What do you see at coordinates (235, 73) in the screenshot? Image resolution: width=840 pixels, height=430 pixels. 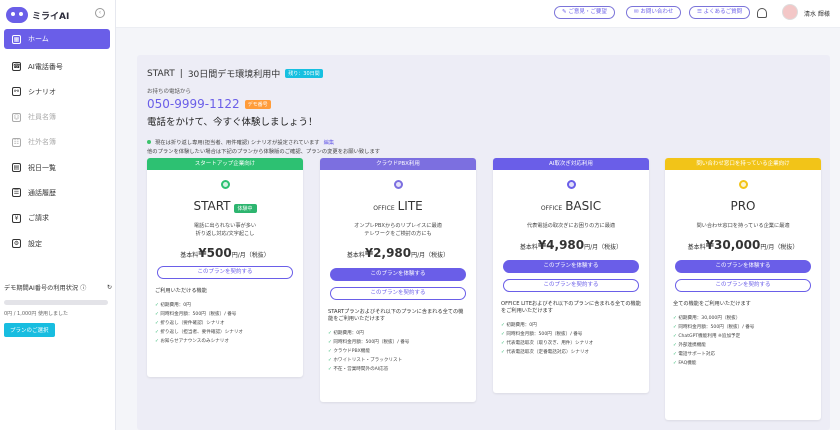 I see `page-title: START | 30日間デモ環境利用中 残り：30日間` at bounding box center [235, 73].